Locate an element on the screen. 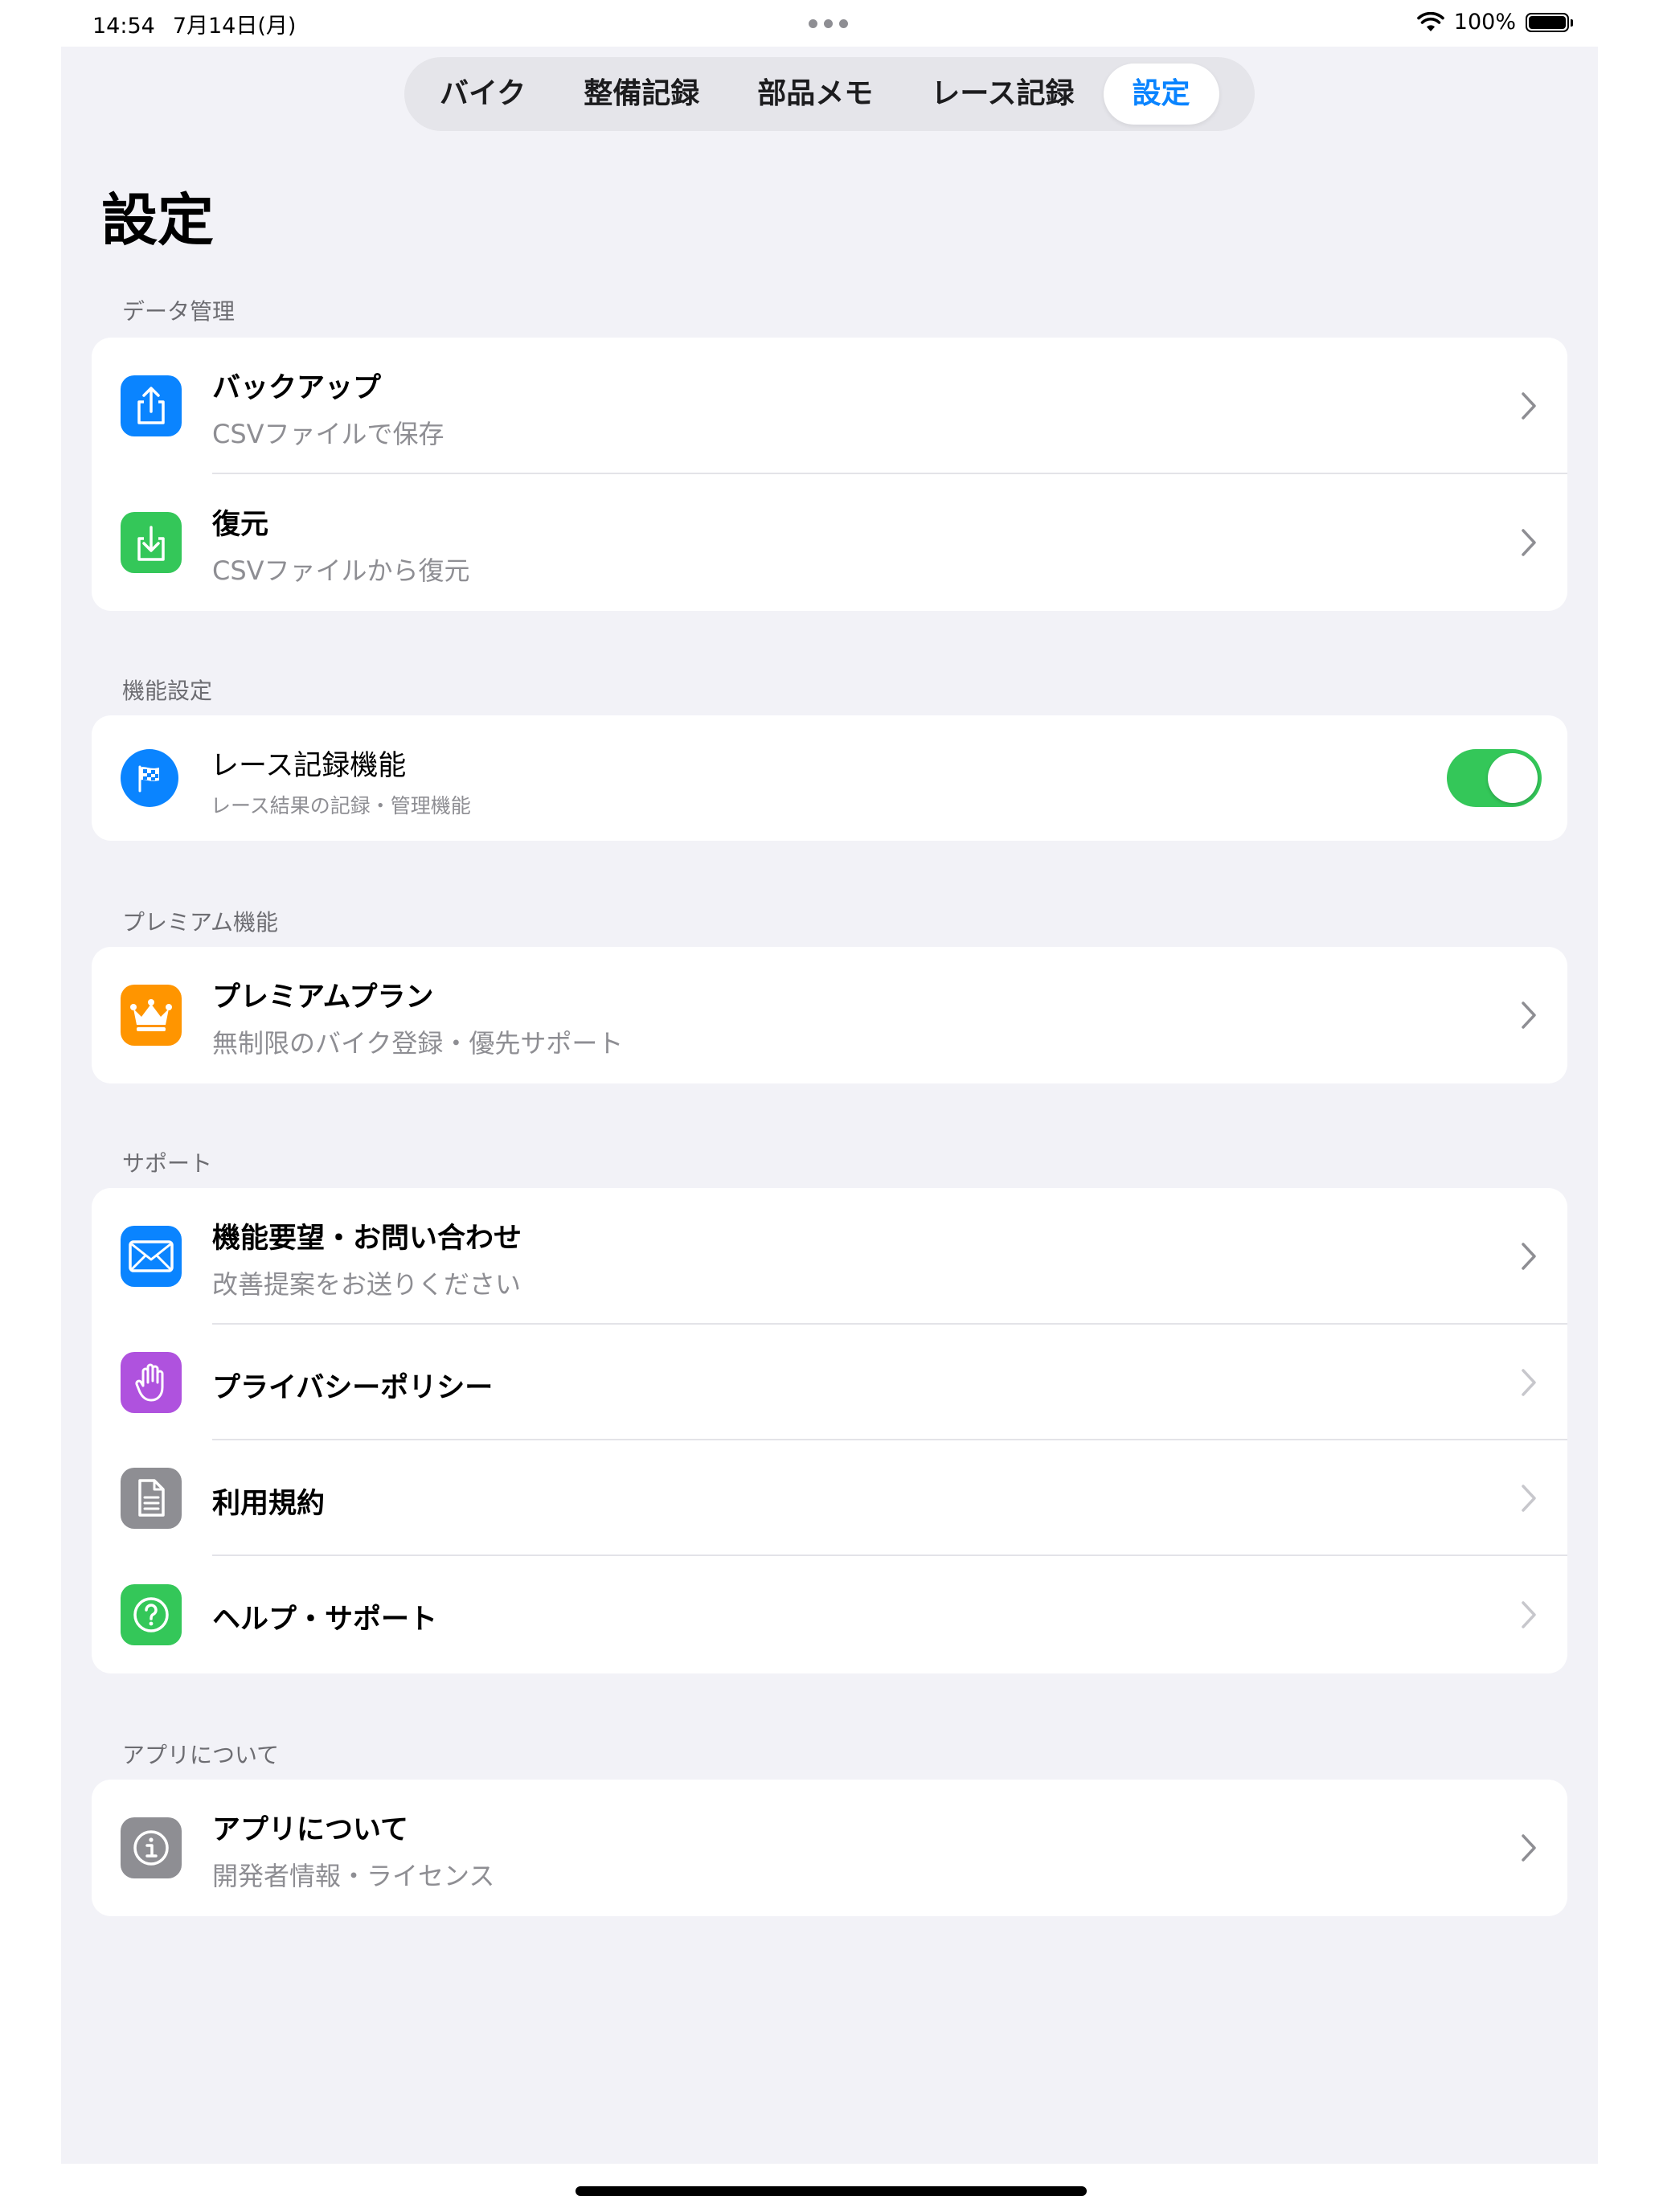  wifi-icon is located at coordinates (1430, 21).